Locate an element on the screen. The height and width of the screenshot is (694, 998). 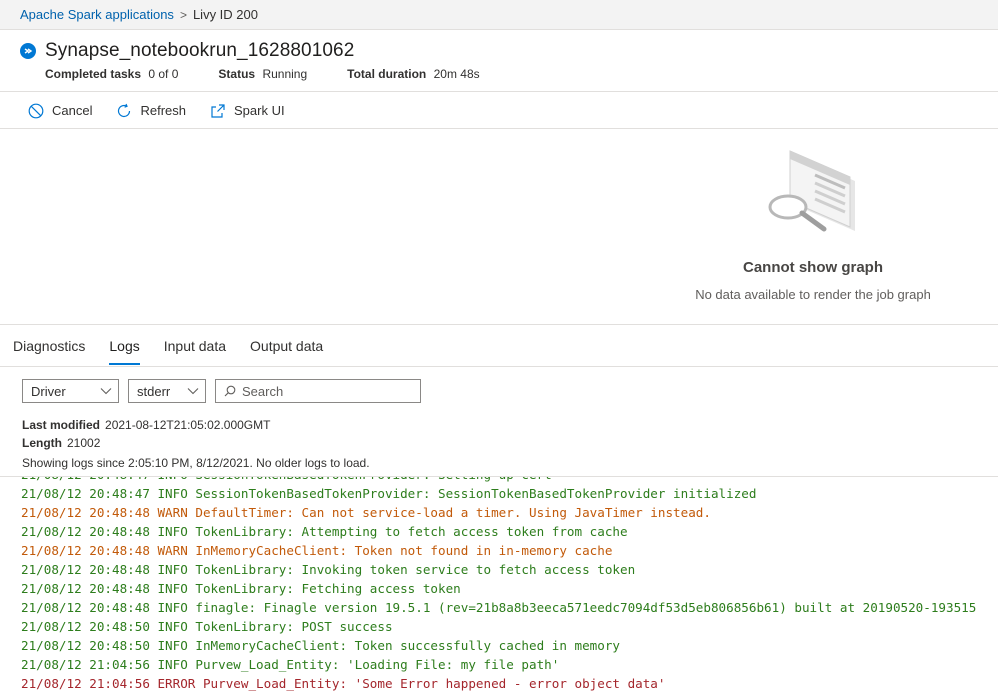
spark-ui-button: Spark UI is located at coordinates (247, 111).